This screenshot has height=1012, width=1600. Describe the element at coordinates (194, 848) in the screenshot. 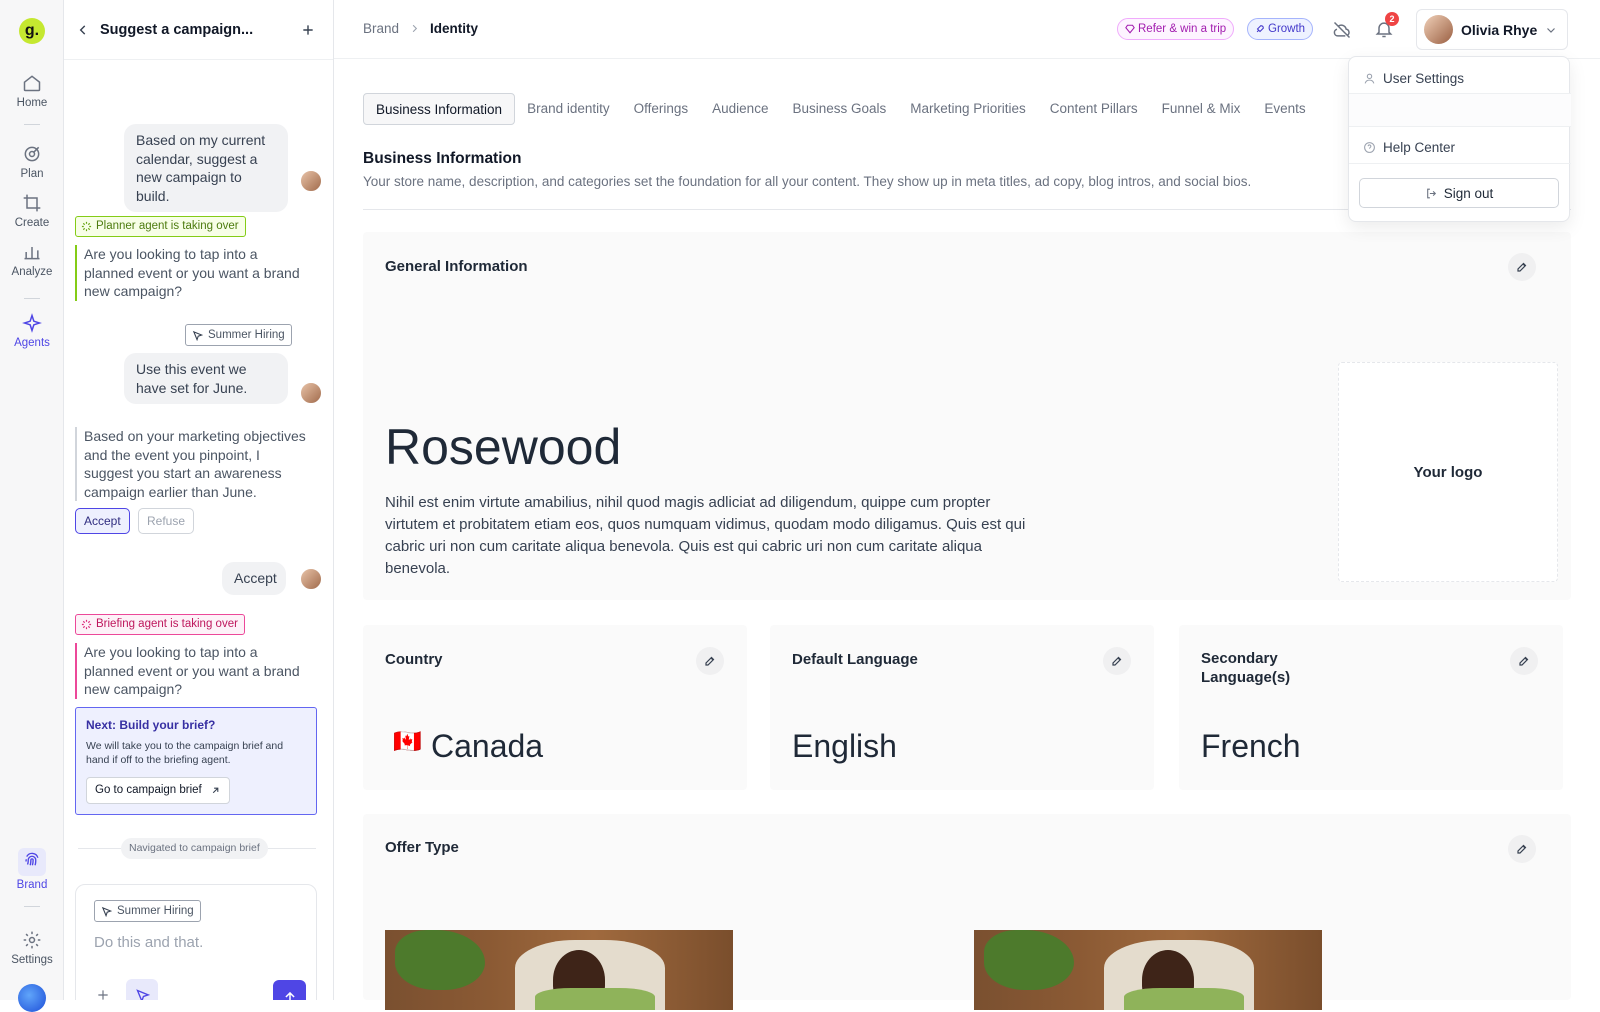

I see `navigated-status: Navigated to campaign brief` at that location.